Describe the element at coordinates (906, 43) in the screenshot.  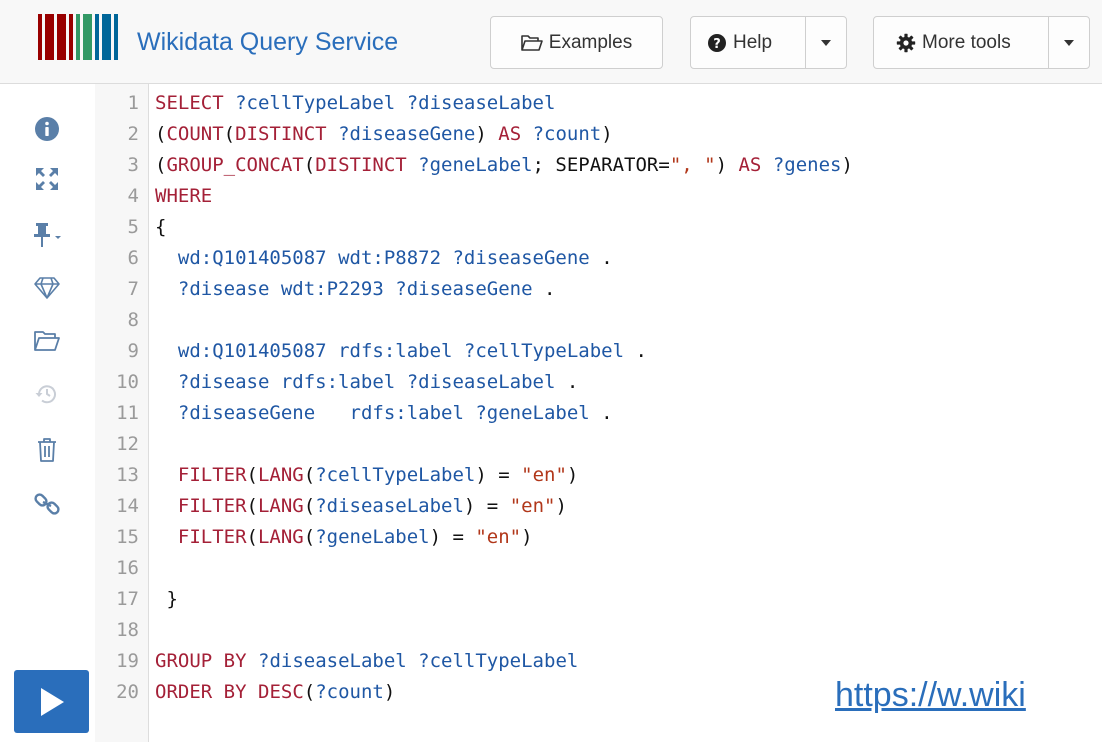
I see `gear-icon` at that location.